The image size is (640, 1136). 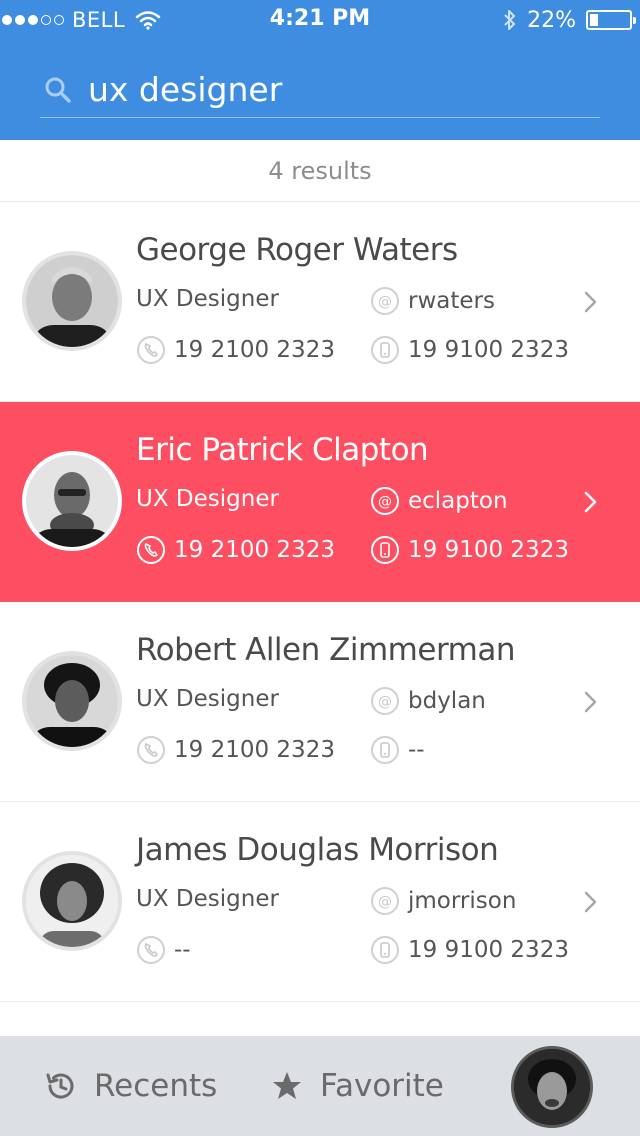 I want to click on bluetooth-icon, so click(x=510, y=20).